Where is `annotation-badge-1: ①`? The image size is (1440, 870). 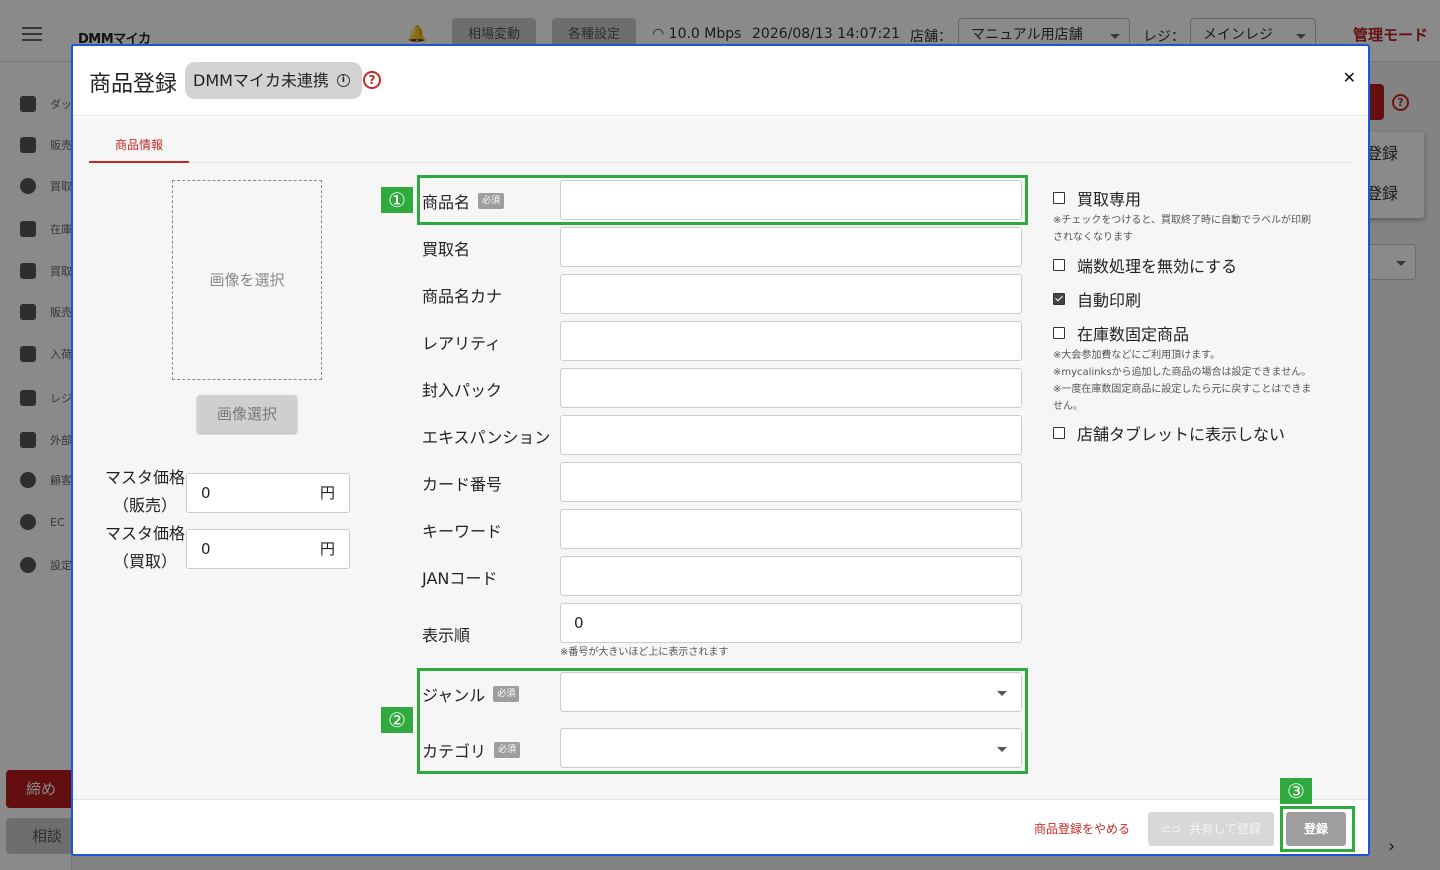 annotation-badge-1: ① is located at coordinates (397, 200).